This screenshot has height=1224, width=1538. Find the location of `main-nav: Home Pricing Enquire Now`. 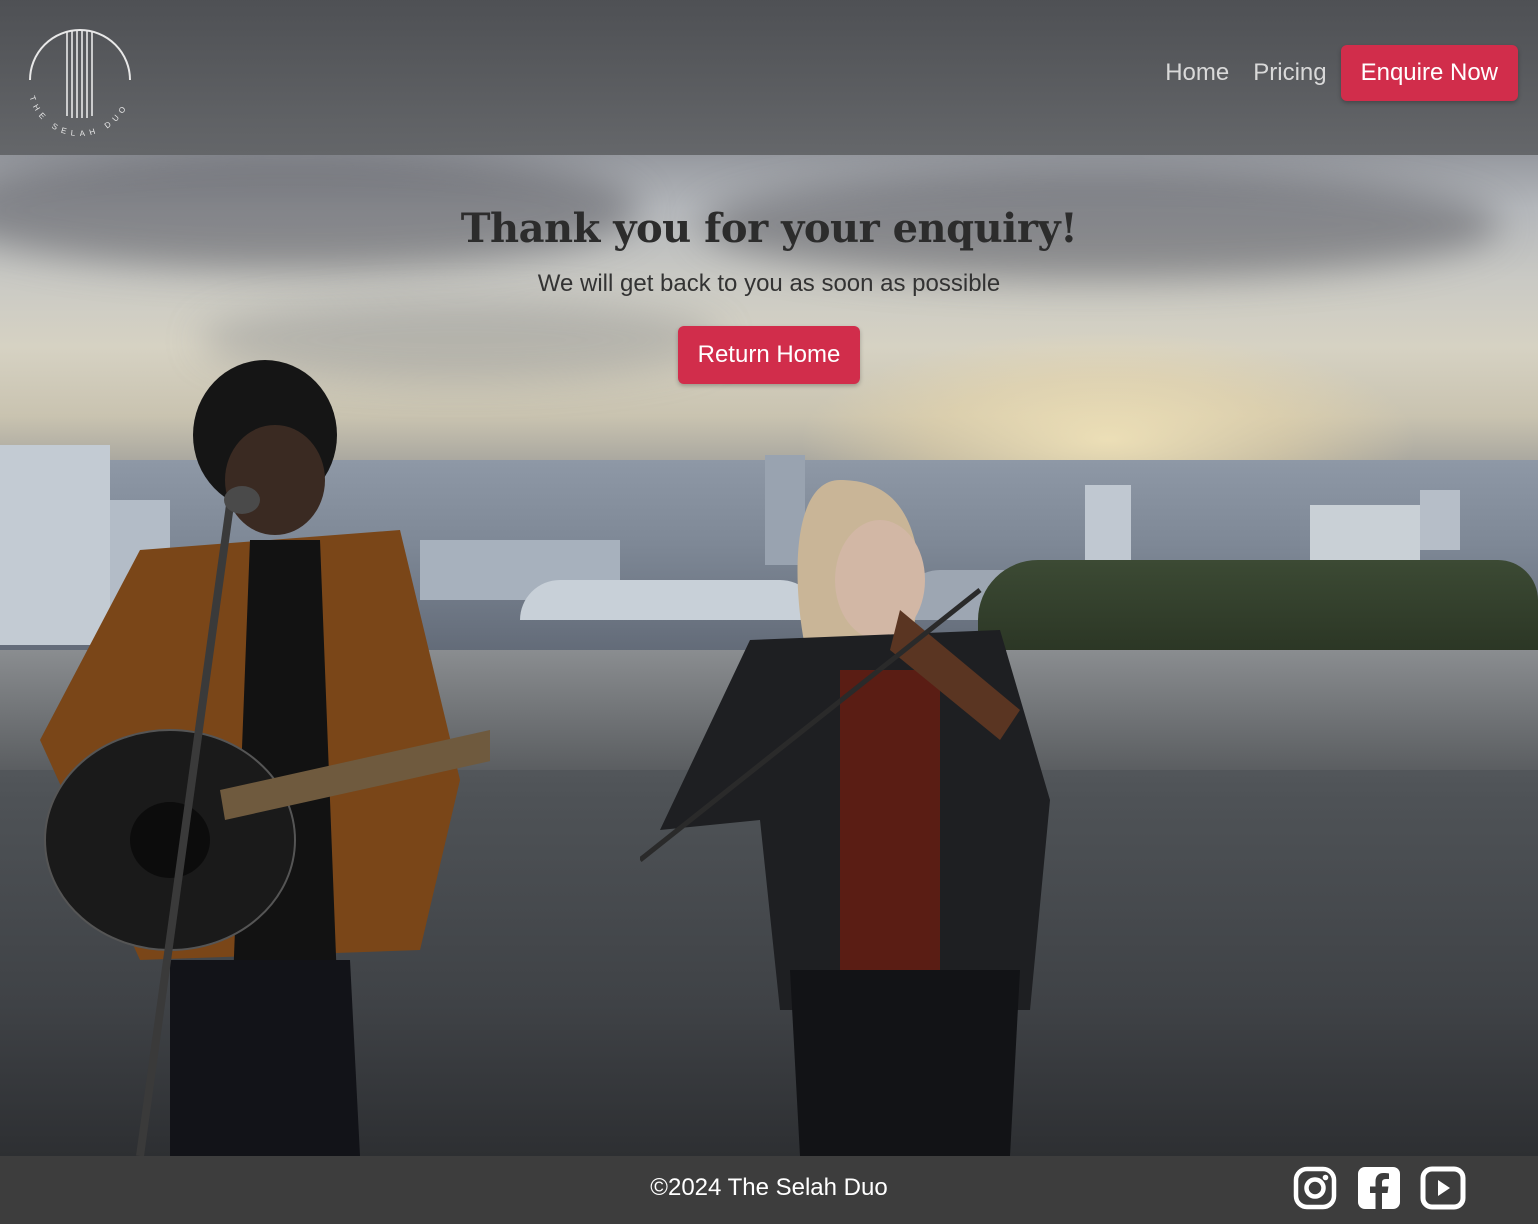

main-nav: Home Pricing Enquire Now is located at coordinates (1341, 73).